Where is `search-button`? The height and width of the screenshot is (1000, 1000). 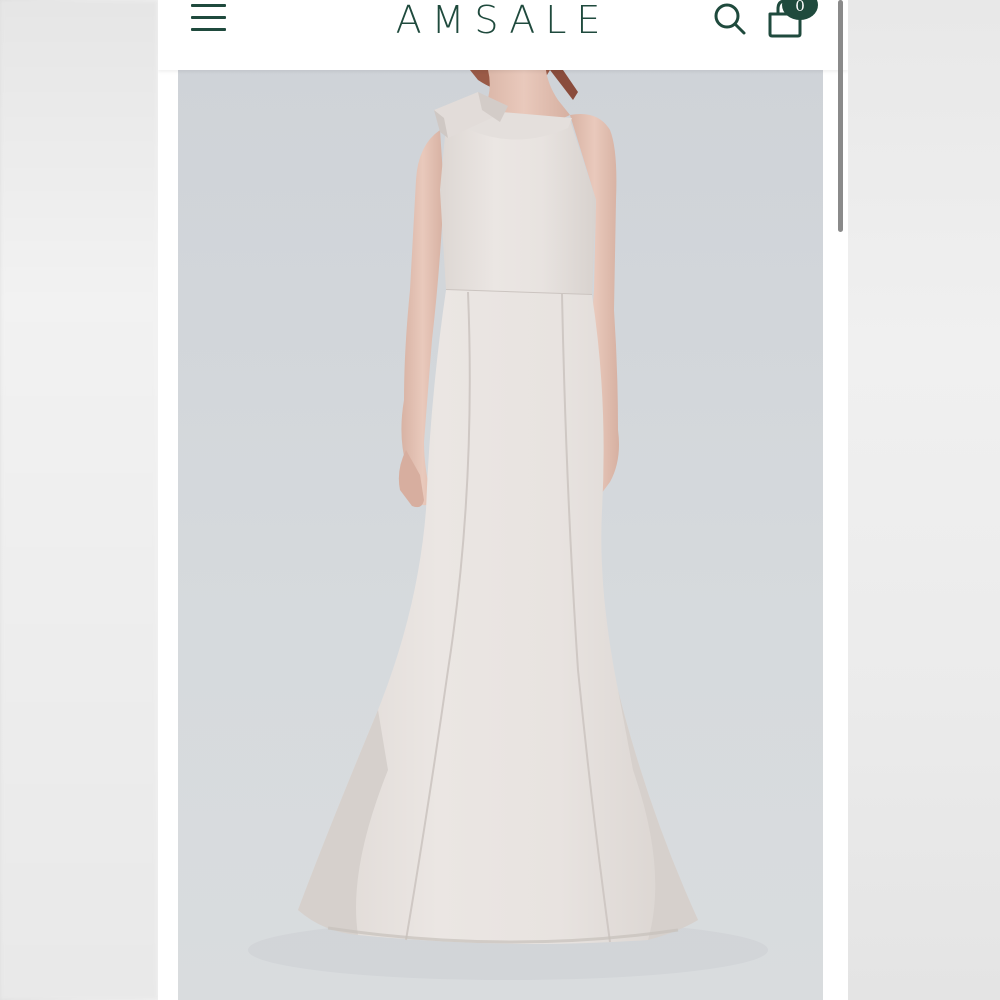
search-button is located at coordinates (730, 20).